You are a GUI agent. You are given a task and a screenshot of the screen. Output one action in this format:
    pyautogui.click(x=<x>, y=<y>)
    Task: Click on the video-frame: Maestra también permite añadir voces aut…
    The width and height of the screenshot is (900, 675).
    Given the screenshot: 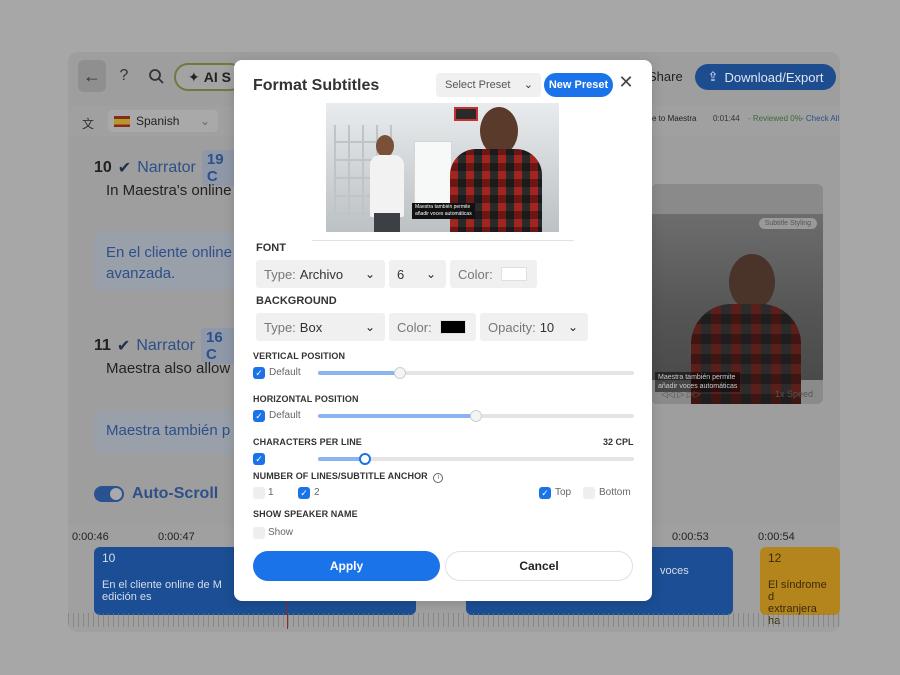 What is the action you would take?
    pyautogui.click(x=737, y=309)
    